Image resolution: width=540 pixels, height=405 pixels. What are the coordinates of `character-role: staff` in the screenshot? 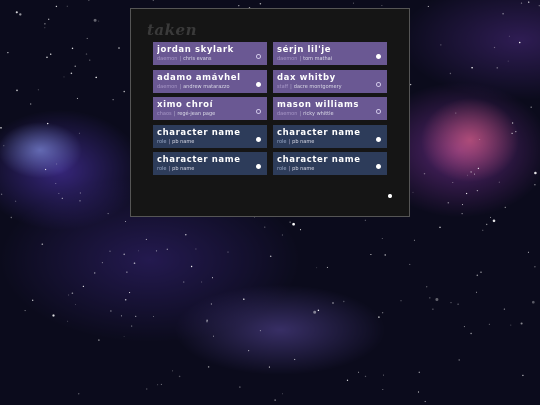 It's located at (283, 86).